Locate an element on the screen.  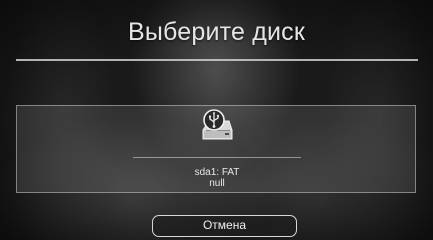
disk-name: sda1: FAT is located at coordinates (217, 172).